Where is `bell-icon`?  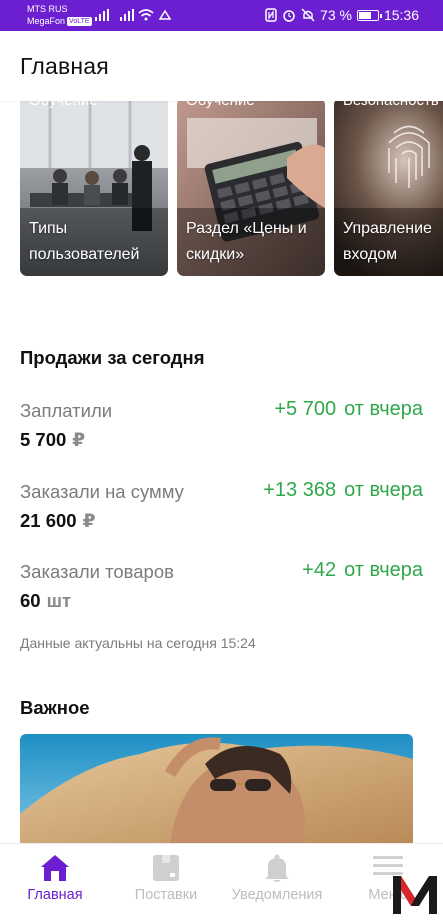 bell-icon is located at coordinates (277, 868).